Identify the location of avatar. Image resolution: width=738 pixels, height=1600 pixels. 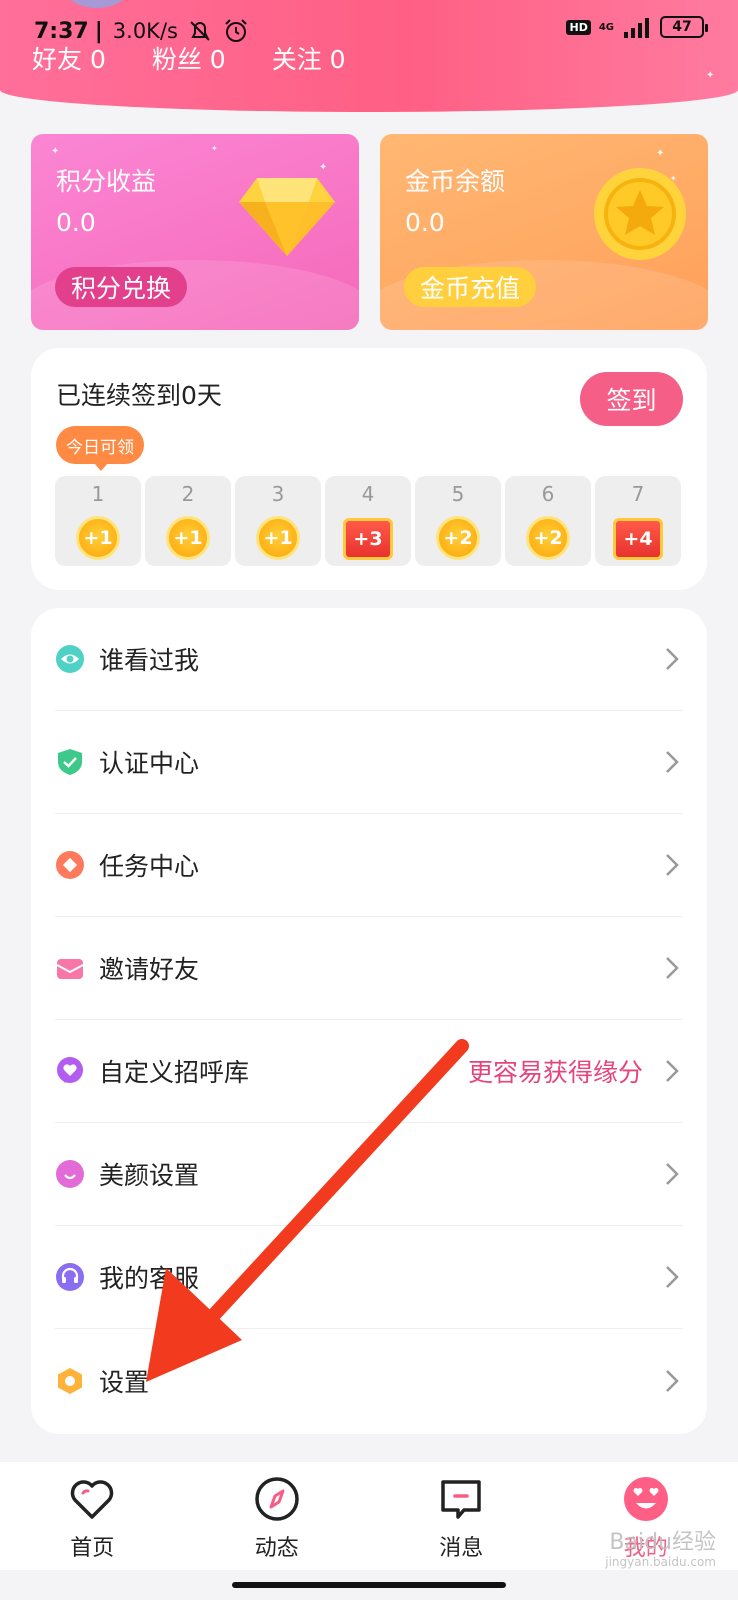
(97, 4).